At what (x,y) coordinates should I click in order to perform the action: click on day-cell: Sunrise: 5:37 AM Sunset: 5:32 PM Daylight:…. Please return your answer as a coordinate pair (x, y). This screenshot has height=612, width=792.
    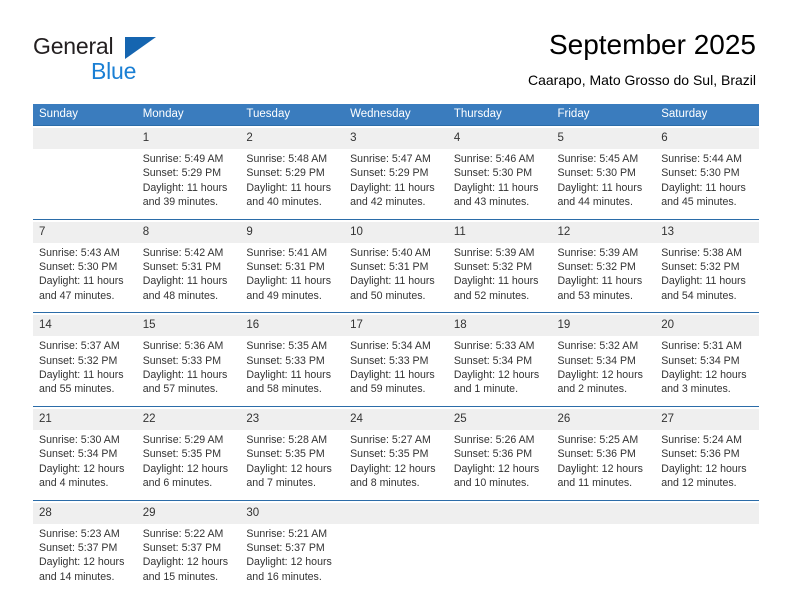
    Looking at the image, I should click on (85, 371).